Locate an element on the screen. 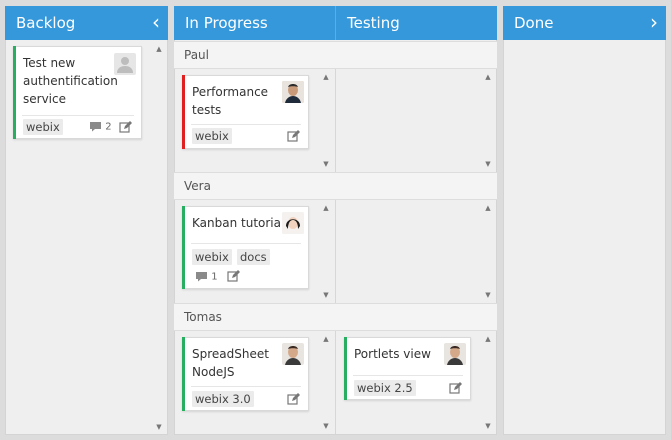  lane-header-paul: Paul is located at coordinates (335, 55).